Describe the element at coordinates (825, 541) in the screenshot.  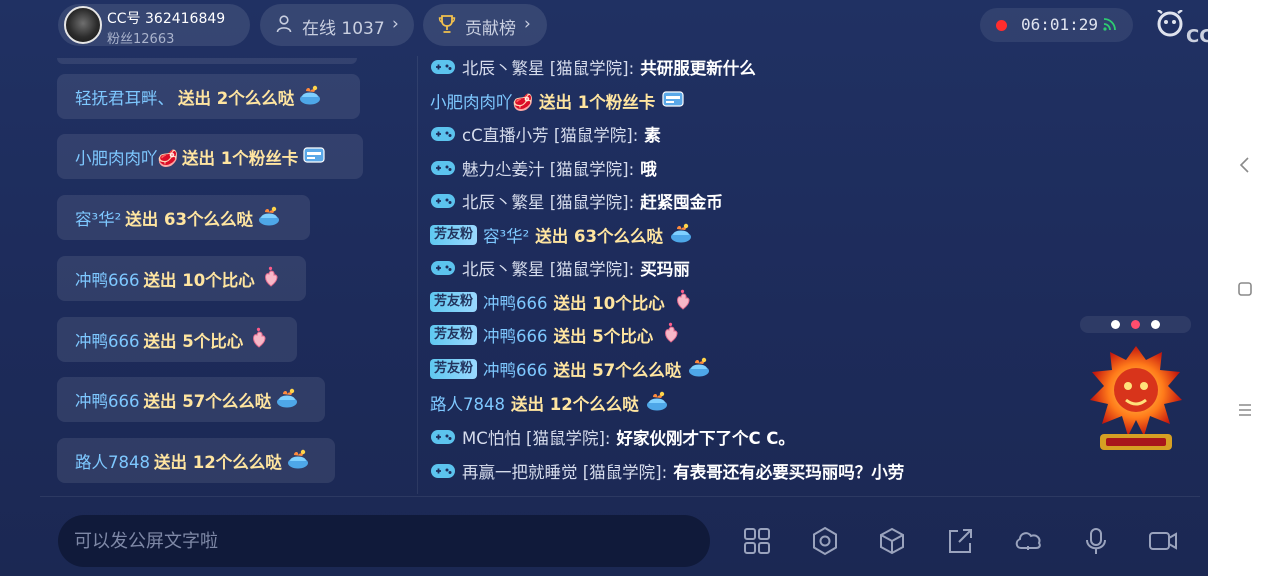
I see `settings-icon` at that location.